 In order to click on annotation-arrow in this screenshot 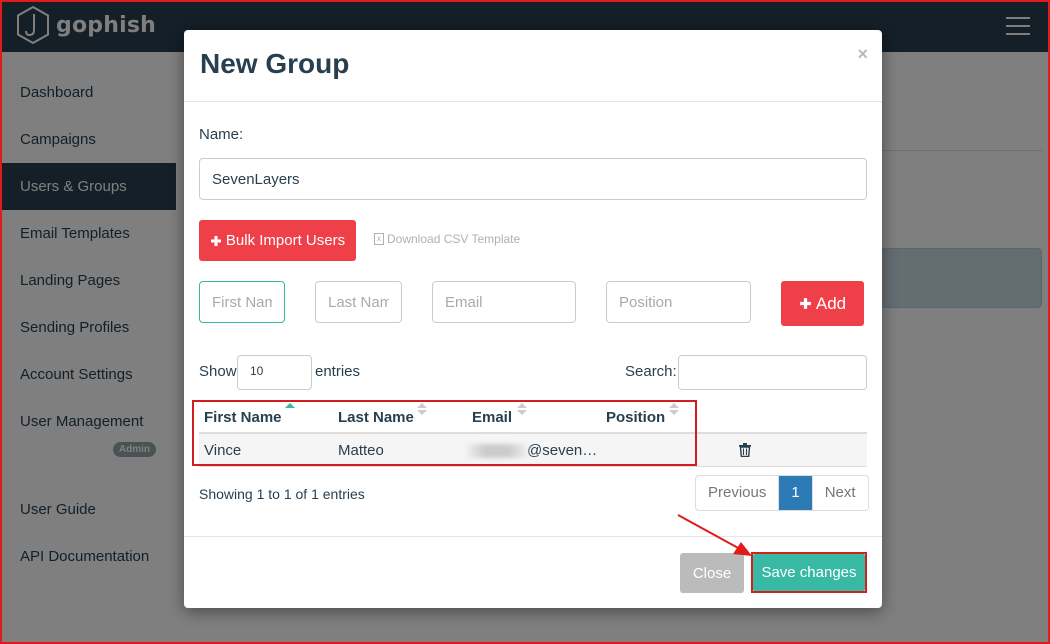, I will do `click(714, 535)`.